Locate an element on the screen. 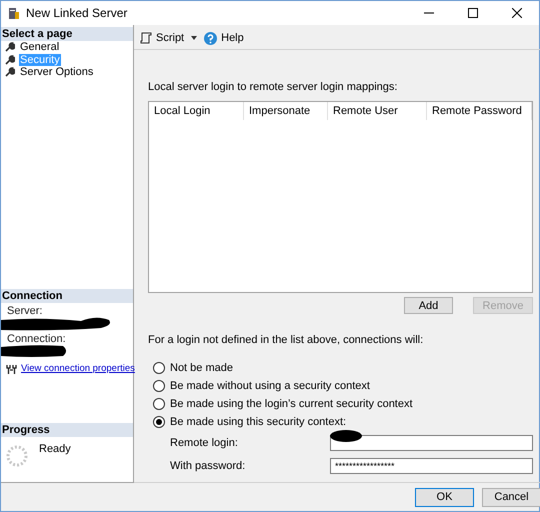  fallback-caption: For a login not defined in the list above, connections will: is located at coordinates (286, 340).